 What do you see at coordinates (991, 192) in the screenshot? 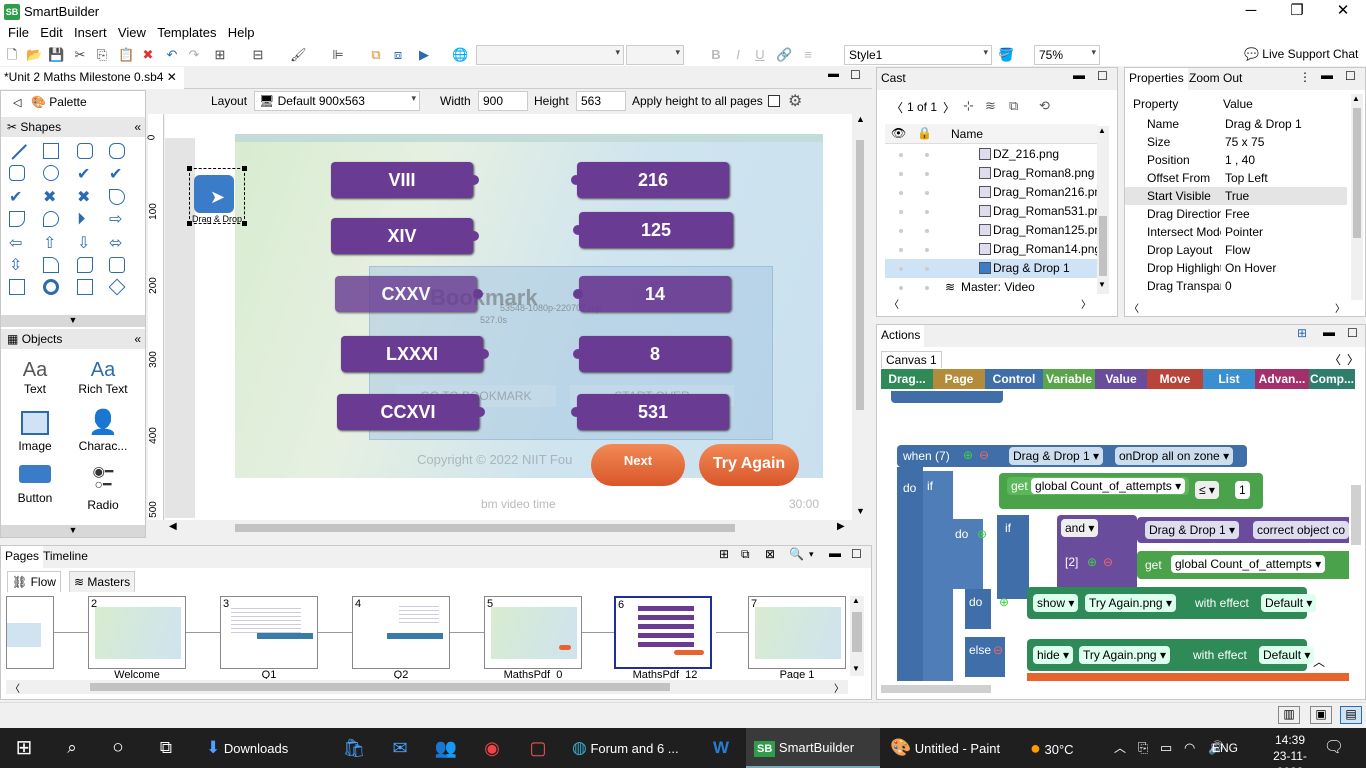
I see `cast-row: Drag_Roman216.pn` at bounding box center [991, 192].